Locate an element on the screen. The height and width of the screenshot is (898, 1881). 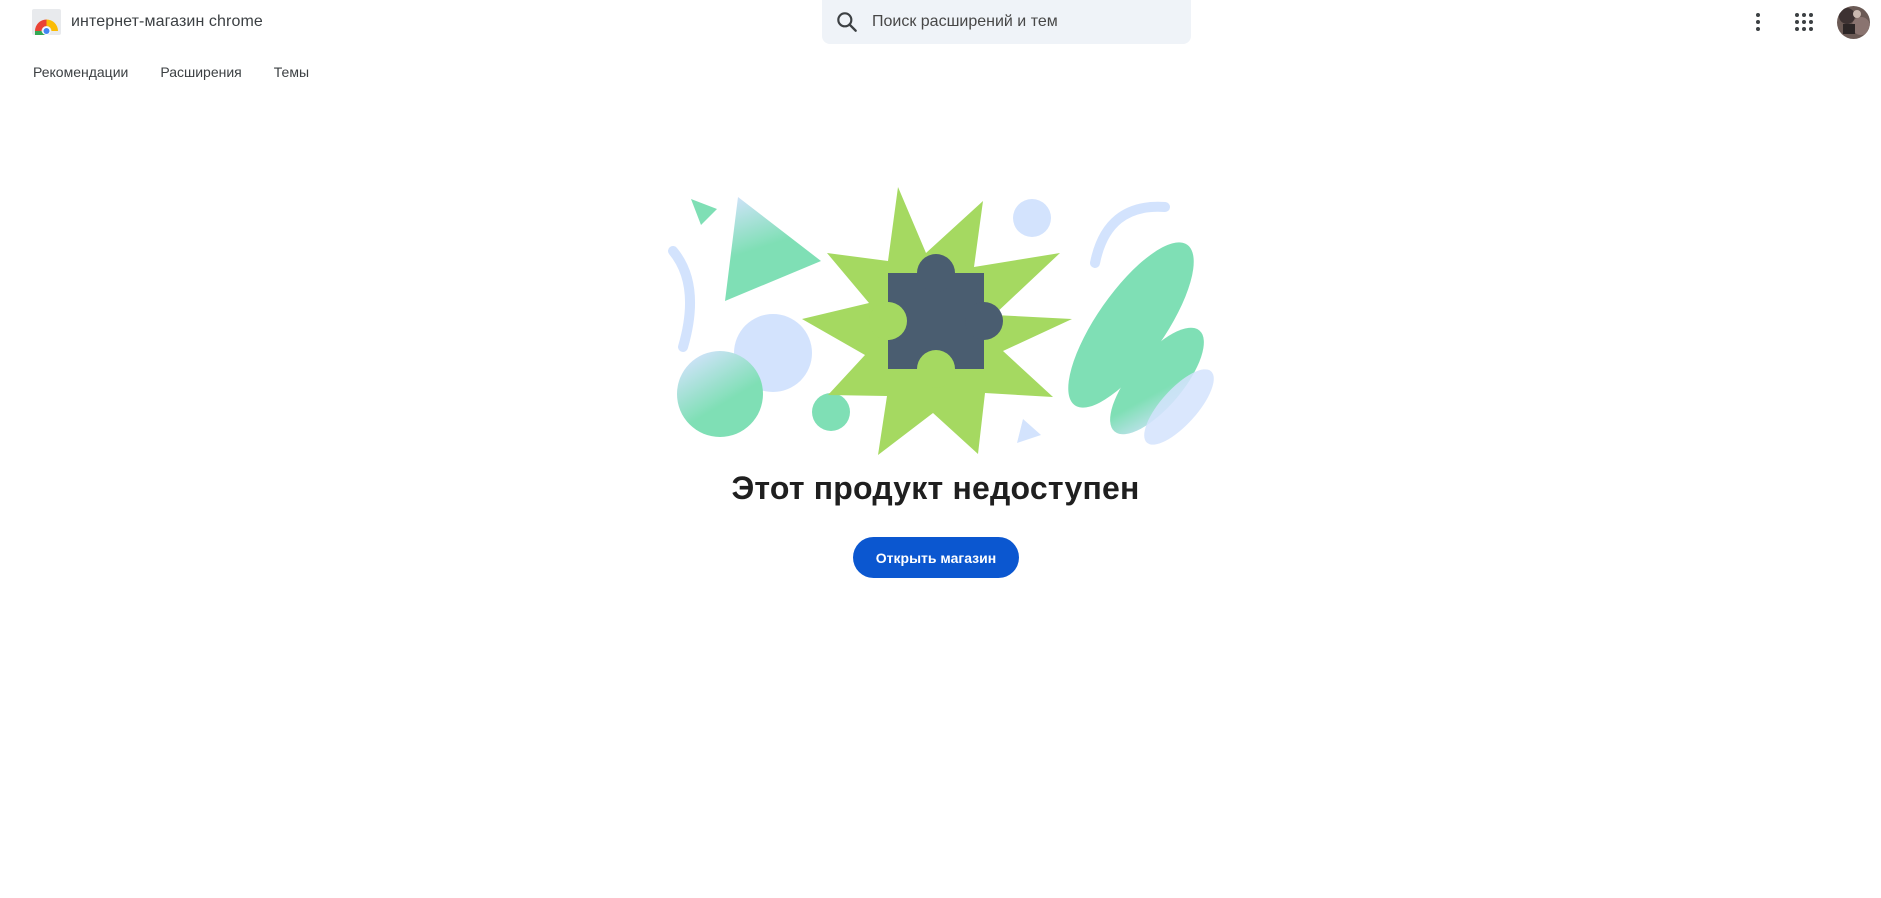
avatar-image is located at coordinates (1853, 22).